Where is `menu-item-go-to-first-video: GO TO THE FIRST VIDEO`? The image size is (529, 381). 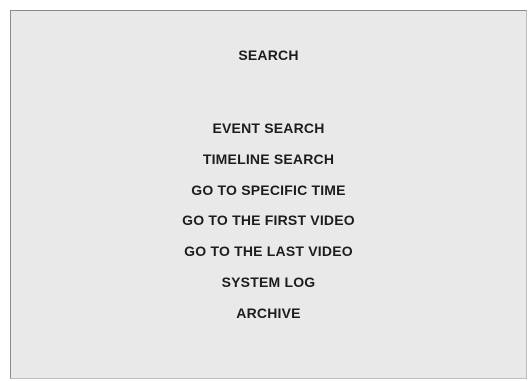
menu-item-go-to-first-video: GO TO THE FIRST VIDEO is located at coordinates (268, 224).